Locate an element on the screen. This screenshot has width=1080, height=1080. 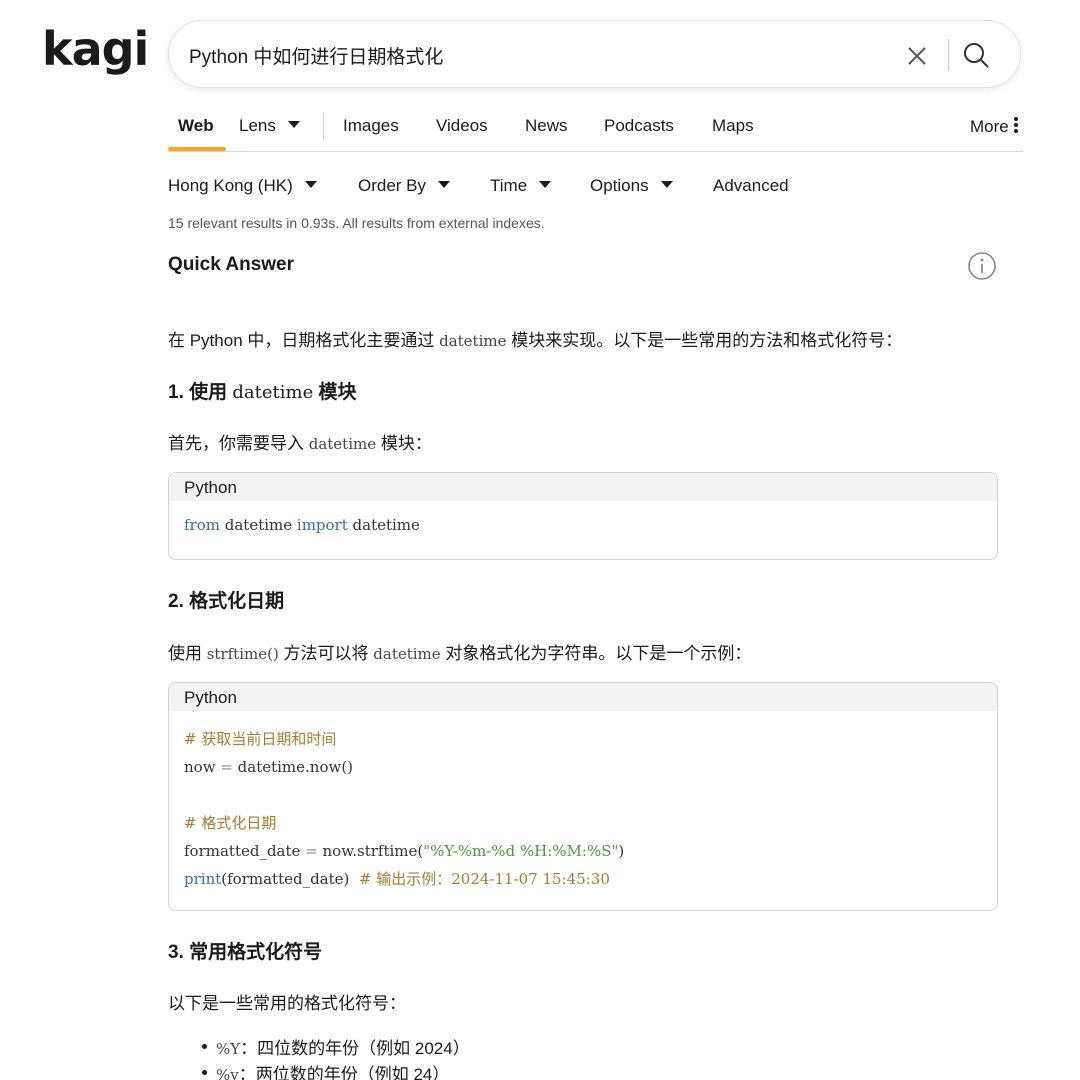
close-icon is located at coordinates (917, 56).